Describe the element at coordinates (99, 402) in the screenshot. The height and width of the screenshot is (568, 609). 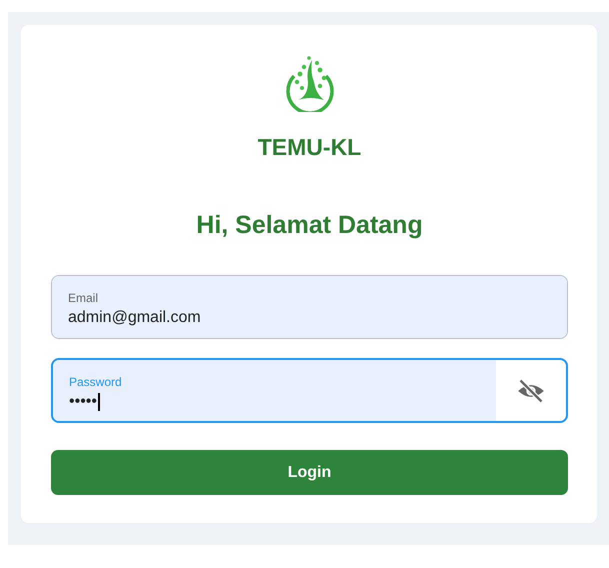
I see `text-cursor` at that location.